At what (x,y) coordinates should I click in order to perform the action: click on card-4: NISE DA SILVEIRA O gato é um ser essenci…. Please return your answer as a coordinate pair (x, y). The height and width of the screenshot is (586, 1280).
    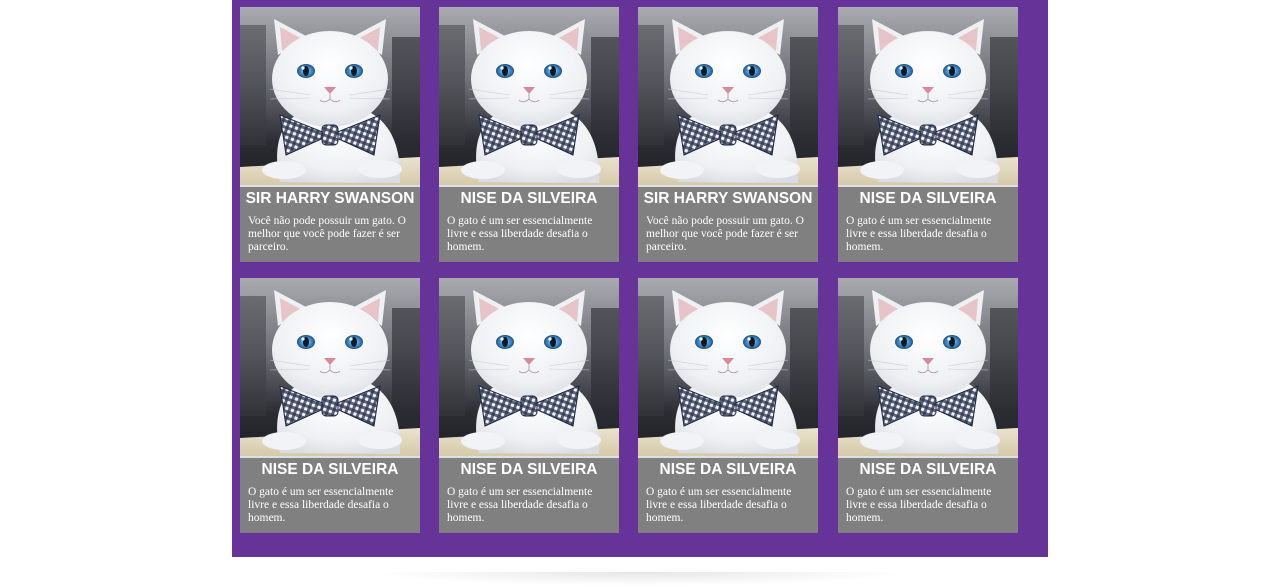
    Looking at the image, I should click on (928, 134).